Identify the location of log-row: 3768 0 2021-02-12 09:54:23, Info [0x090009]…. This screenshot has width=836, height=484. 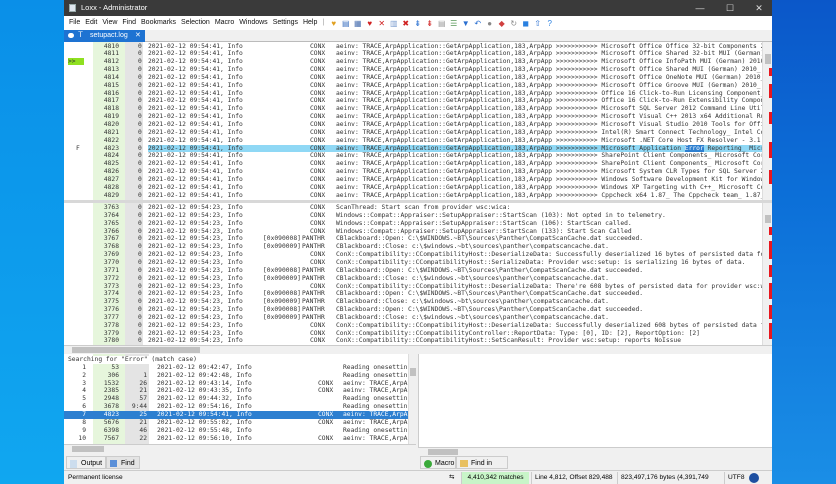
(413, 247).